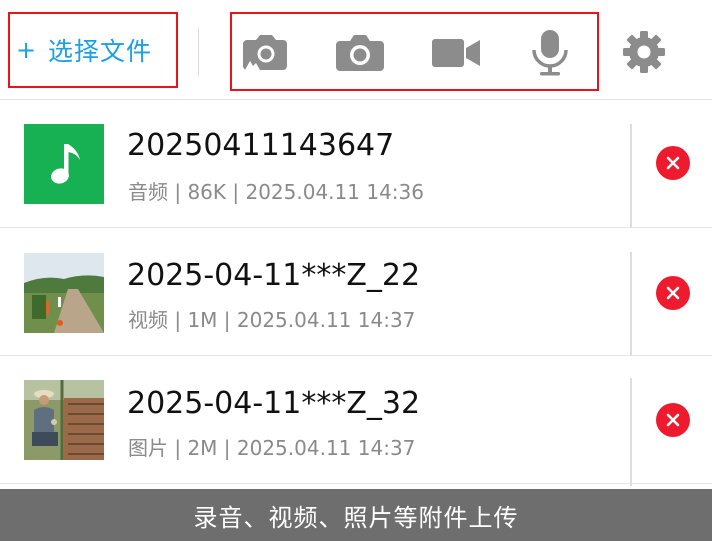 This screenshot has width=712, height=541. I want to click on camera-icon, so click(360, 52).